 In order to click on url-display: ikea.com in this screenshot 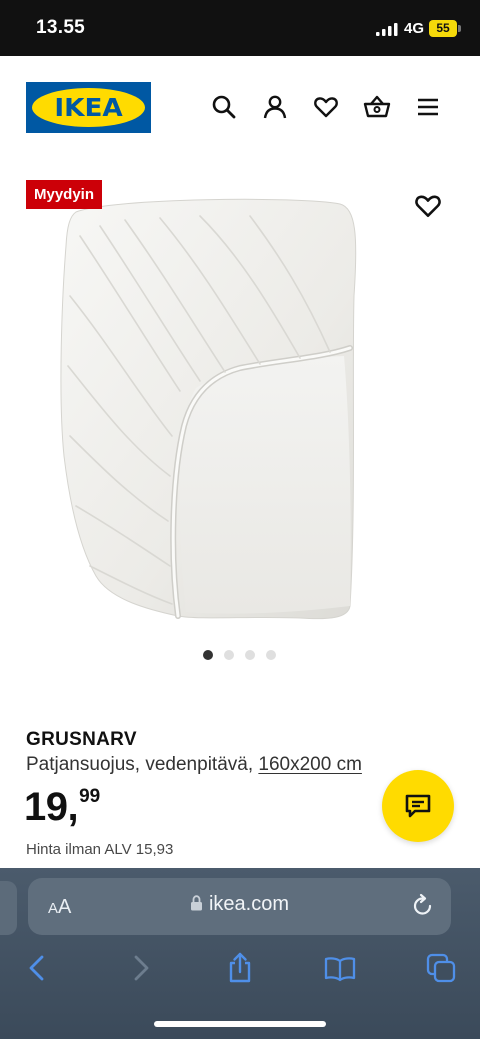, I will do `click(239, 904)`.